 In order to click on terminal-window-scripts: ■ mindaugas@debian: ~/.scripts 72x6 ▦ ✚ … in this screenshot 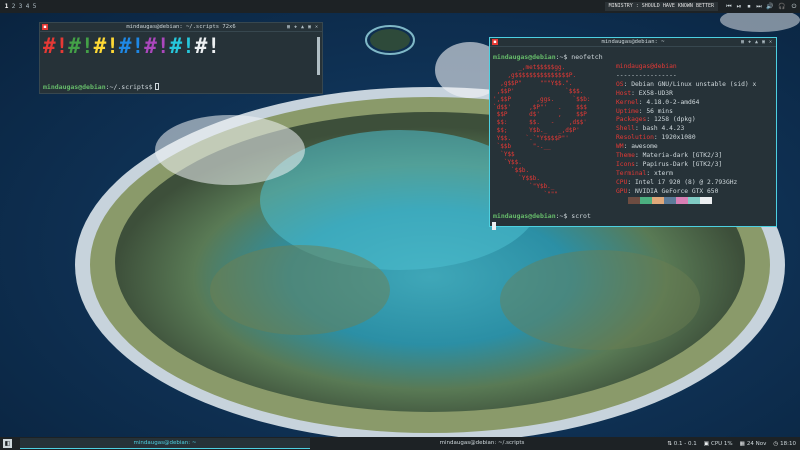, I will do `click(181, 58)`.